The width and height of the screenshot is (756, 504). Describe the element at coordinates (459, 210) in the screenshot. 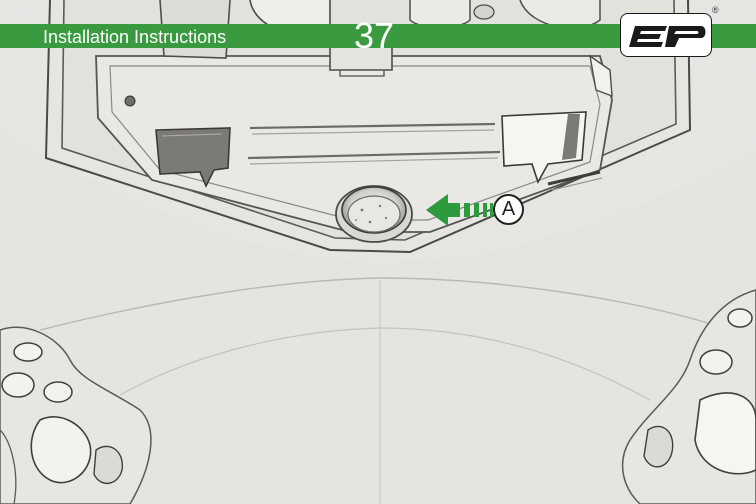

I see `arrow-left-icon` at that location.